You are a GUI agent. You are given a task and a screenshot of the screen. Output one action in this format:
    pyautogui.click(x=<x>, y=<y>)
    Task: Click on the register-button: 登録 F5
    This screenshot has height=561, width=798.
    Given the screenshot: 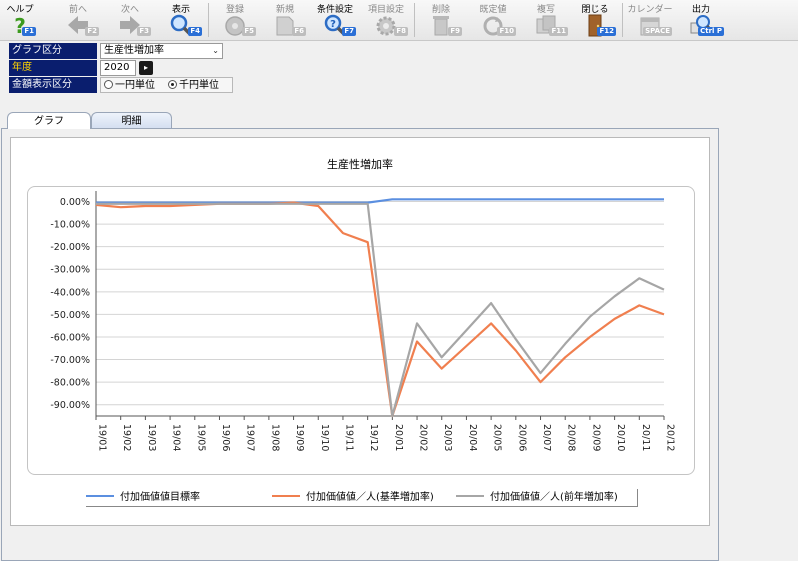 What is the action you would take?
    pyautogui.click(x=235, y=20)
    